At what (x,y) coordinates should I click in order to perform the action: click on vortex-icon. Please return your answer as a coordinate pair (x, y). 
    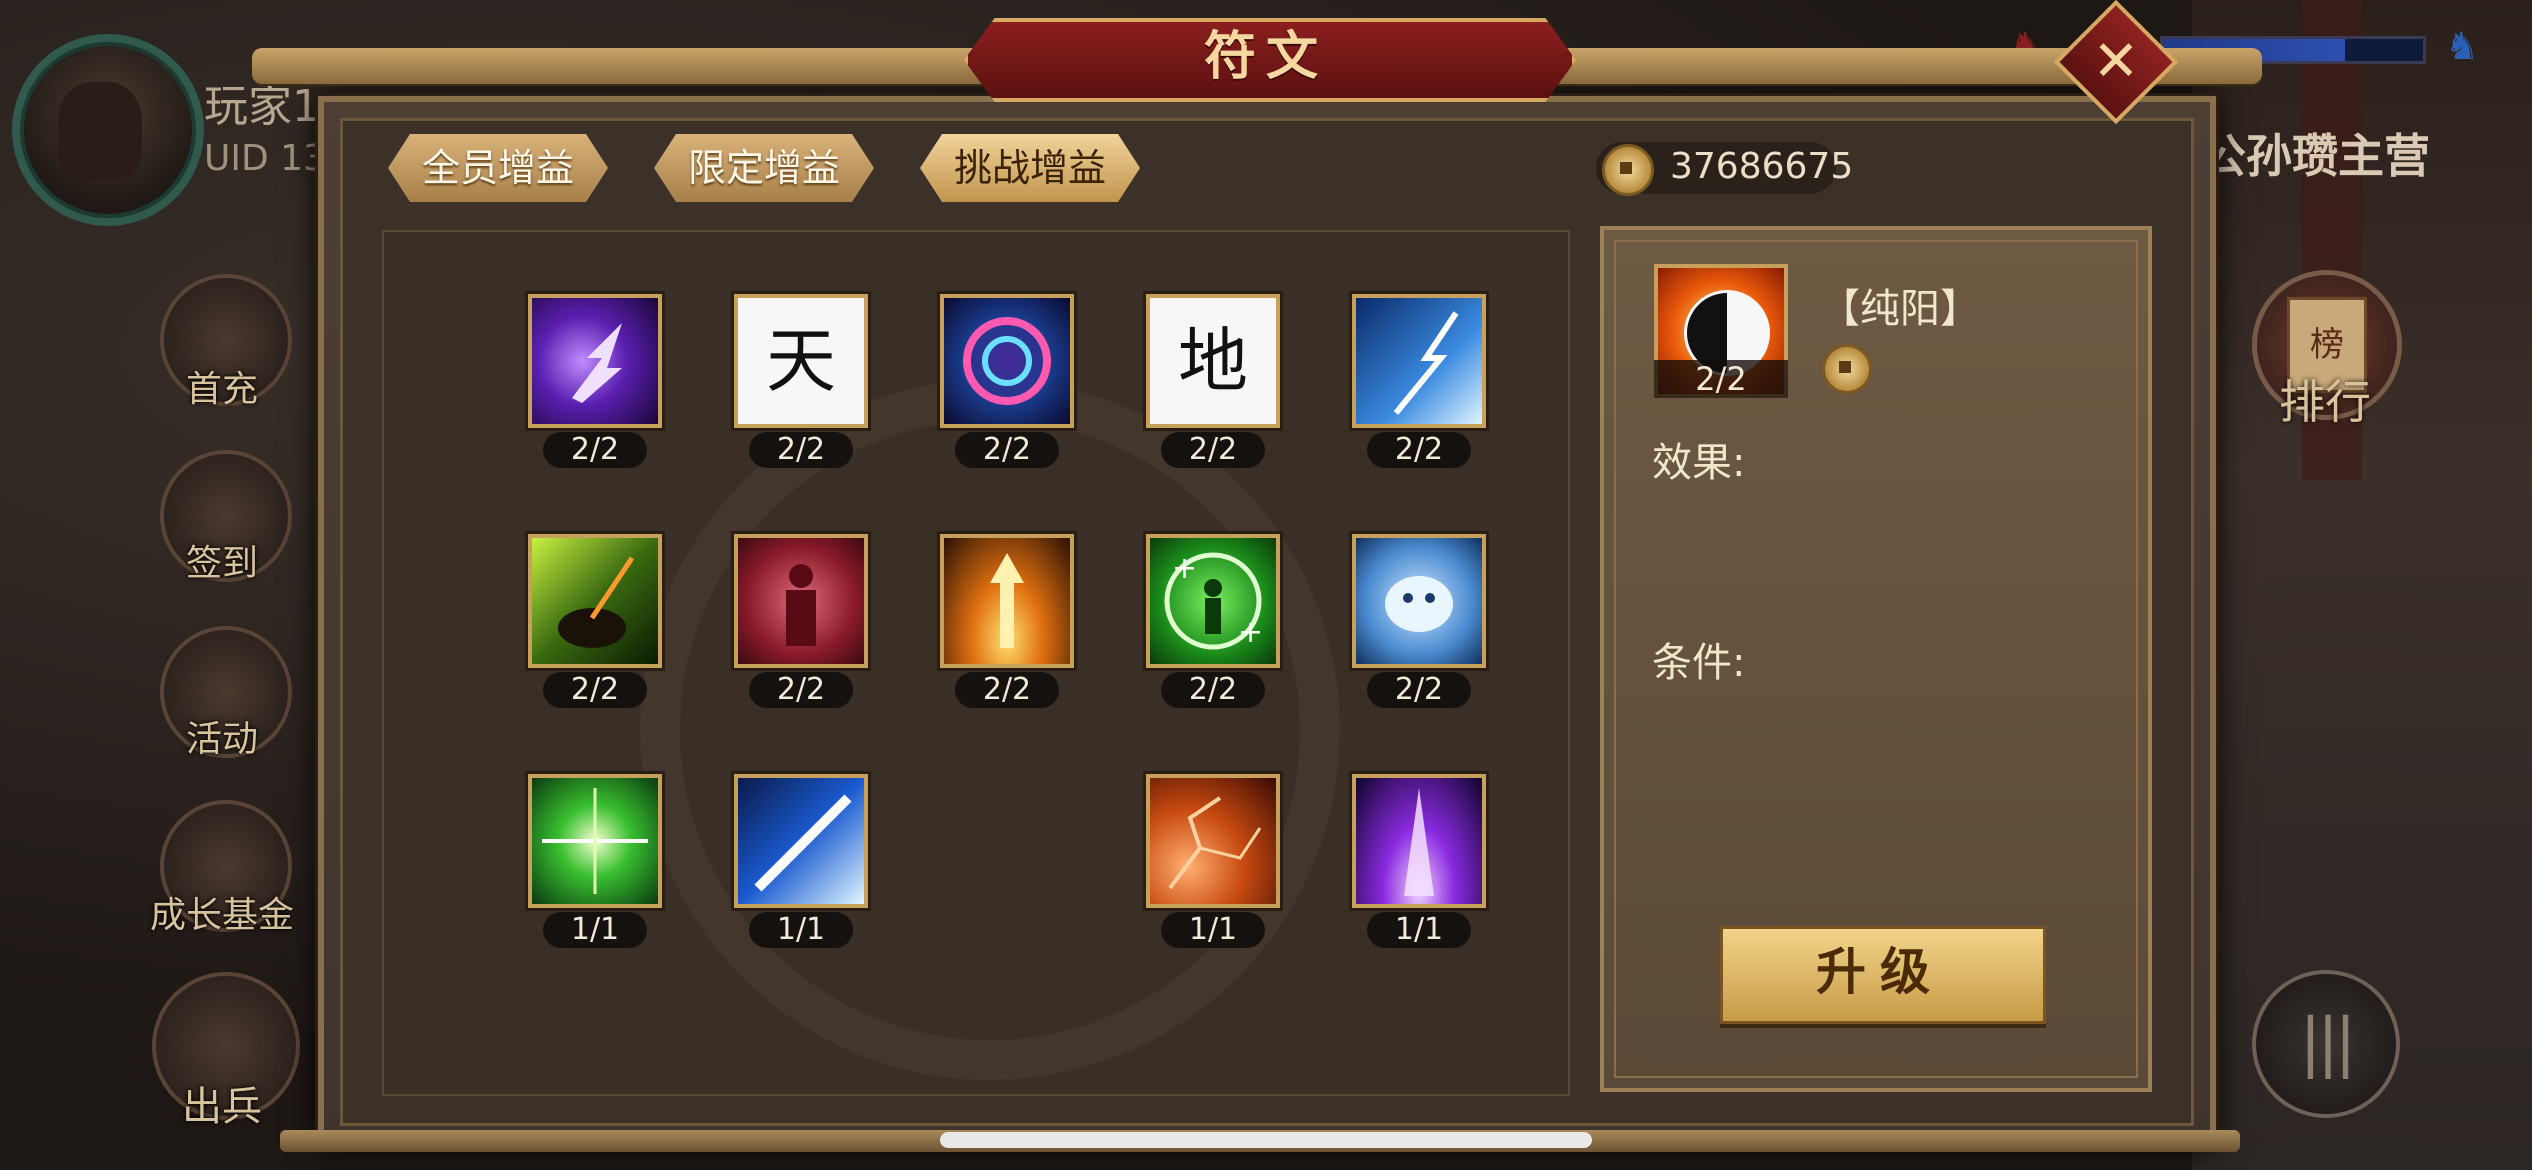
    Looking at the image, I should click on (1007, 361).